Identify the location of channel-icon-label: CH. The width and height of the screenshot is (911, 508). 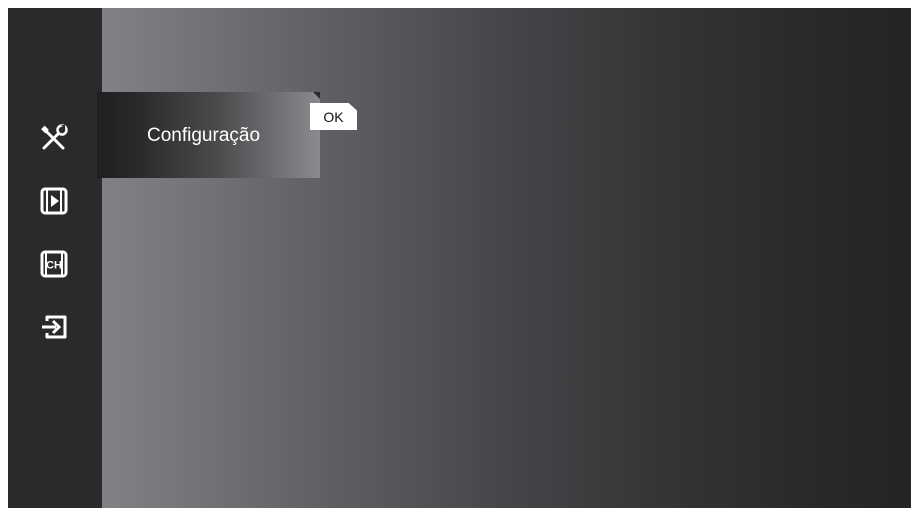
(54, 266).